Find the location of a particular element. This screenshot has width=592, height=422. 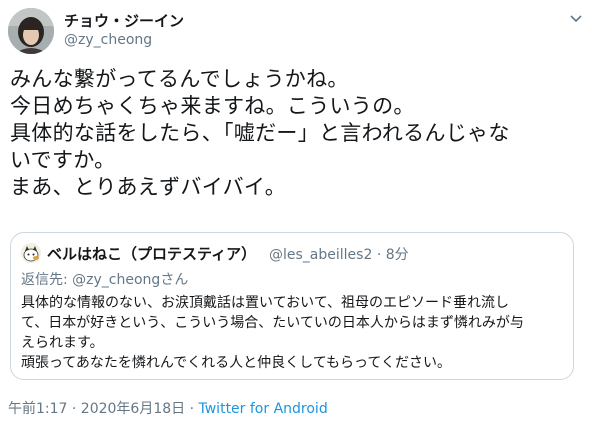

quoted-text-line: 具体的な情報のない、お涙頂戴話は置いておいて、祖母のエピソード垂れ流し is located at coordinates (265, 303).